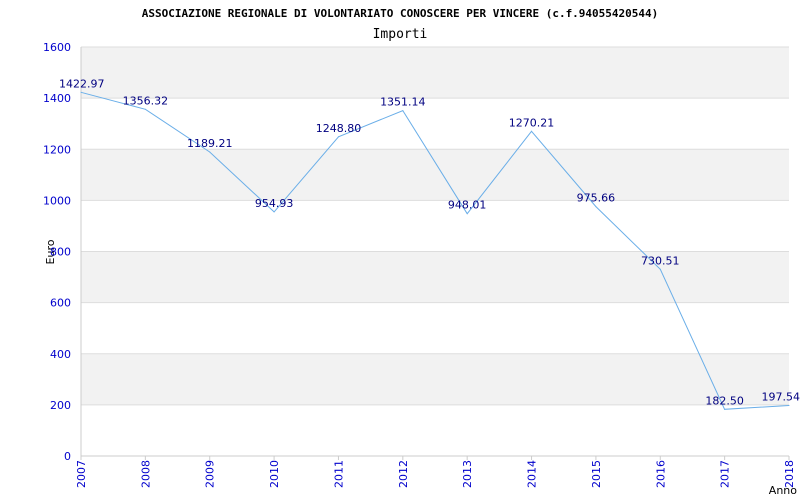 The width and height of the screenshot is (800, 500). Describe the element at coordinates (532, 474) in the screenshot. I see `x-tick-label: 2014` at that location.